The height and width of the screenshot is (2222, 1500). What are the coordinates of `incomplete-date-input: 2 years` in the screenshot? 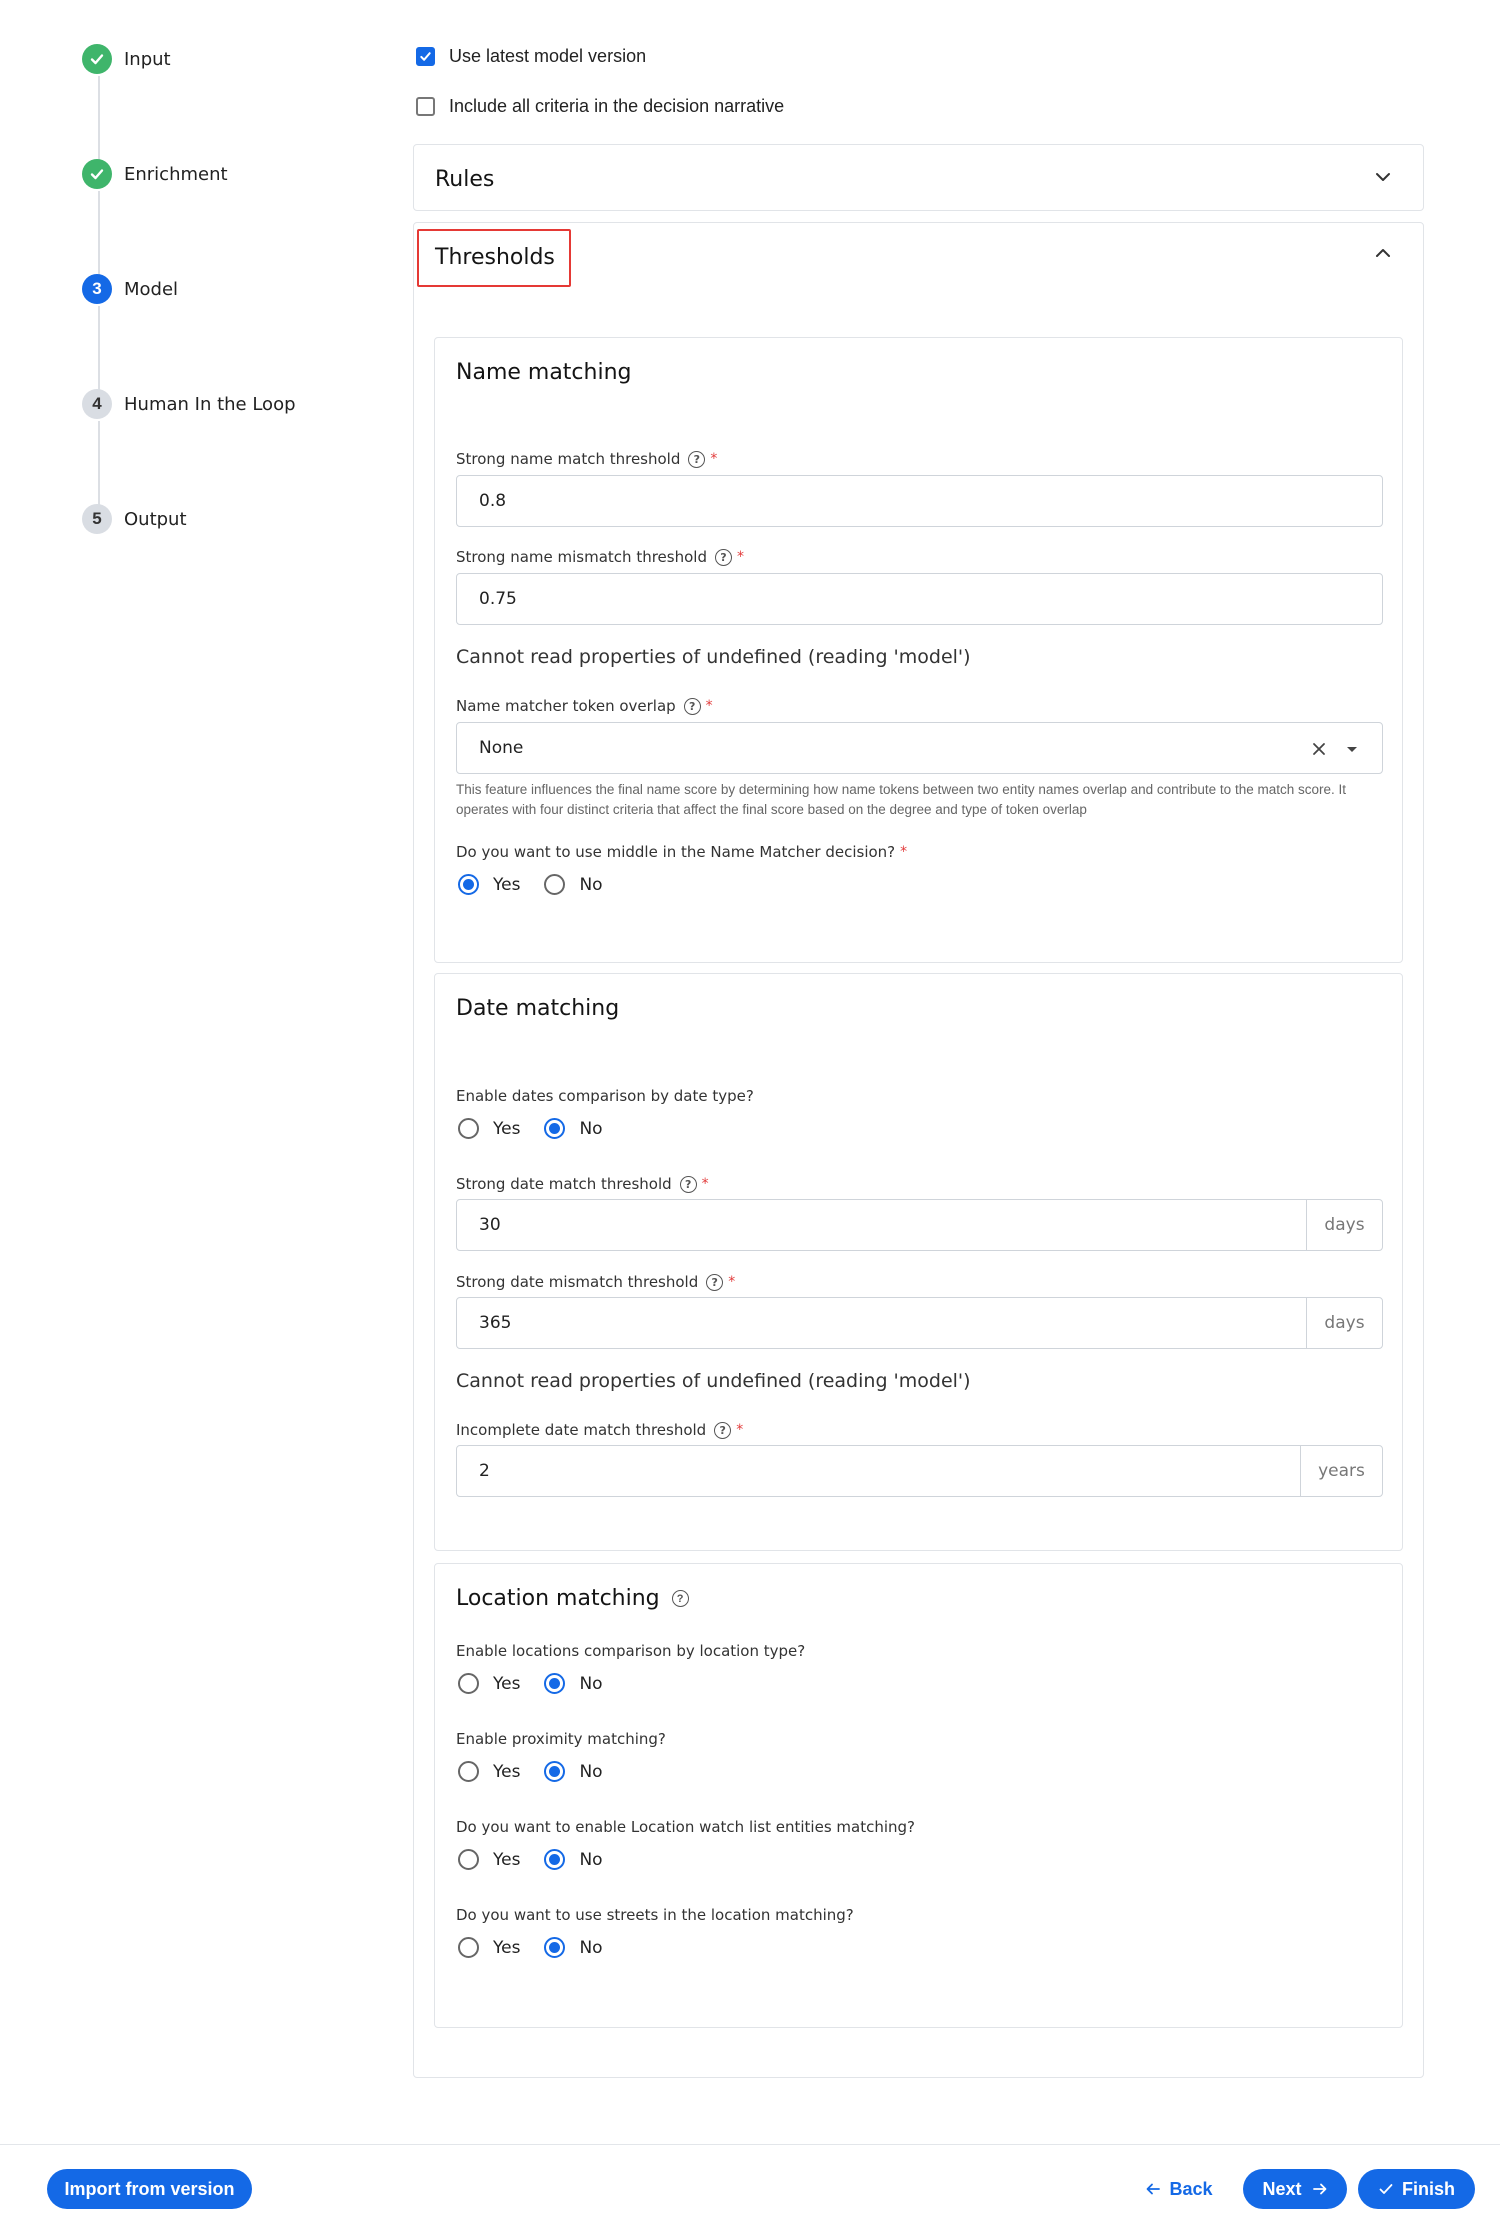 It's located at (919, 1471).